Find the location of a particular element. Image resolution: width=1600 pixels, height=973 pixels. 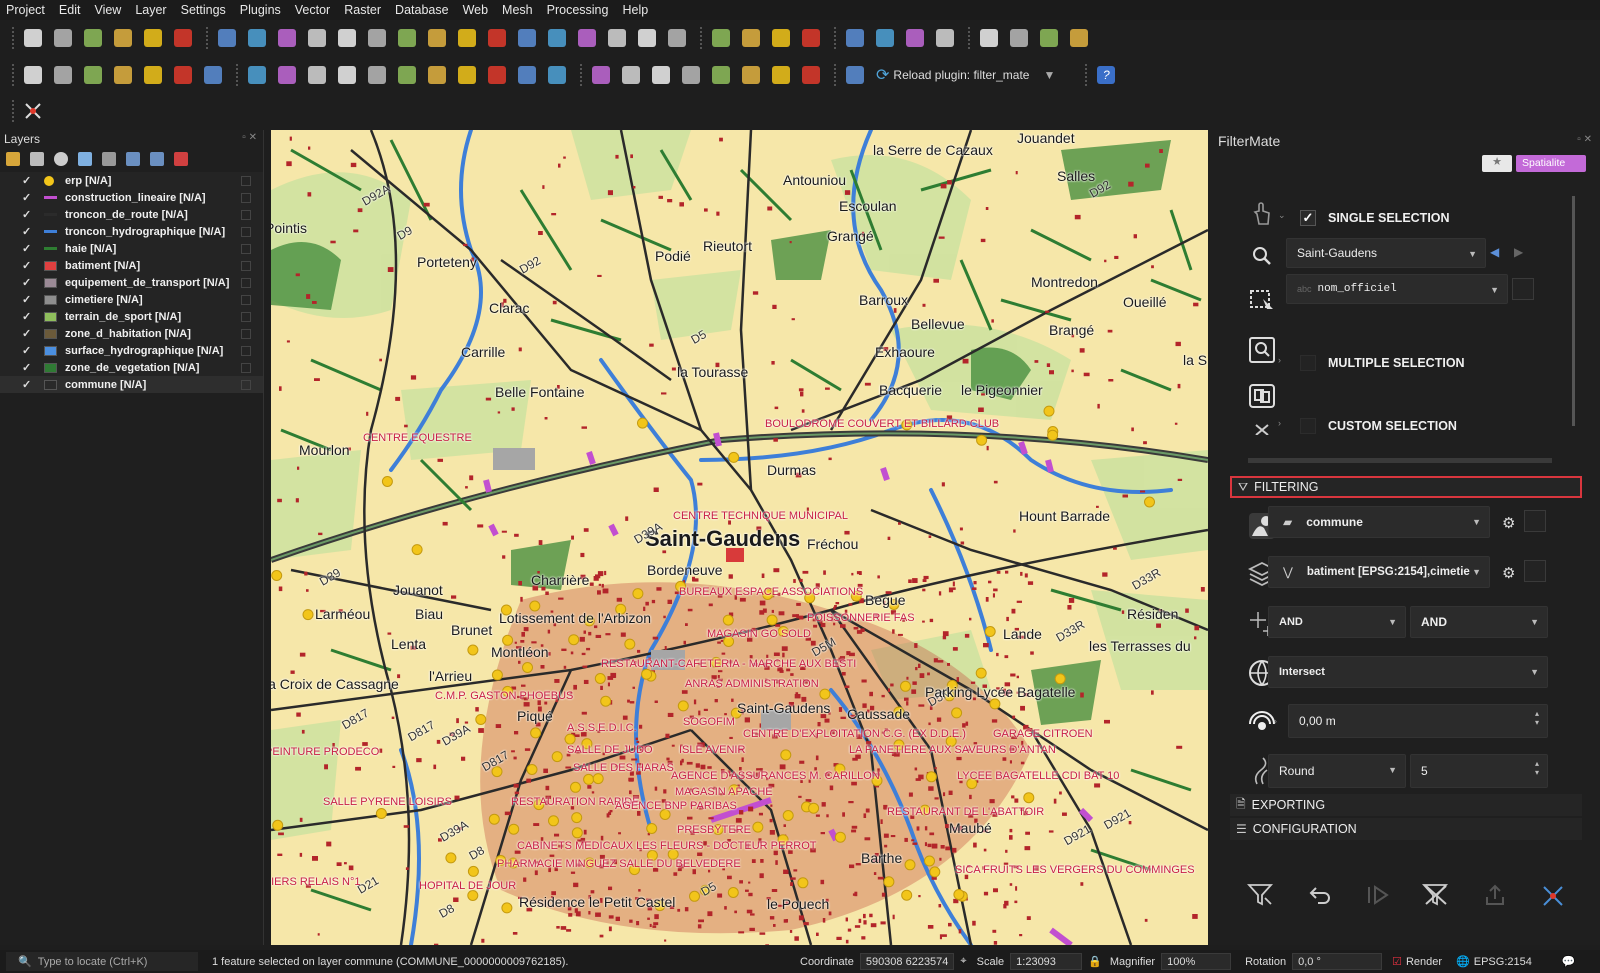

zoom-out-icon is located at coordinates (317, 38).